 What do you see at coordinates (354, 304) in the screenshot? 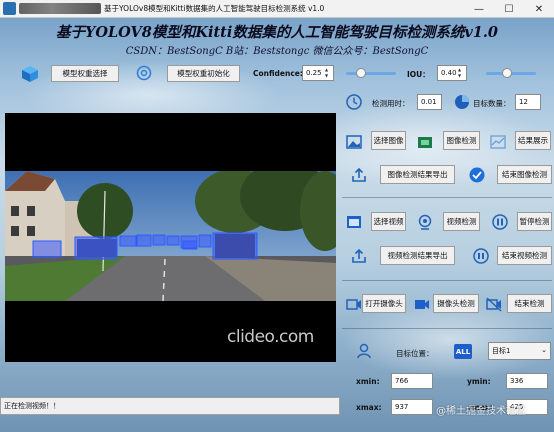
I see `camera-icon` at bounding box center [354, 304].